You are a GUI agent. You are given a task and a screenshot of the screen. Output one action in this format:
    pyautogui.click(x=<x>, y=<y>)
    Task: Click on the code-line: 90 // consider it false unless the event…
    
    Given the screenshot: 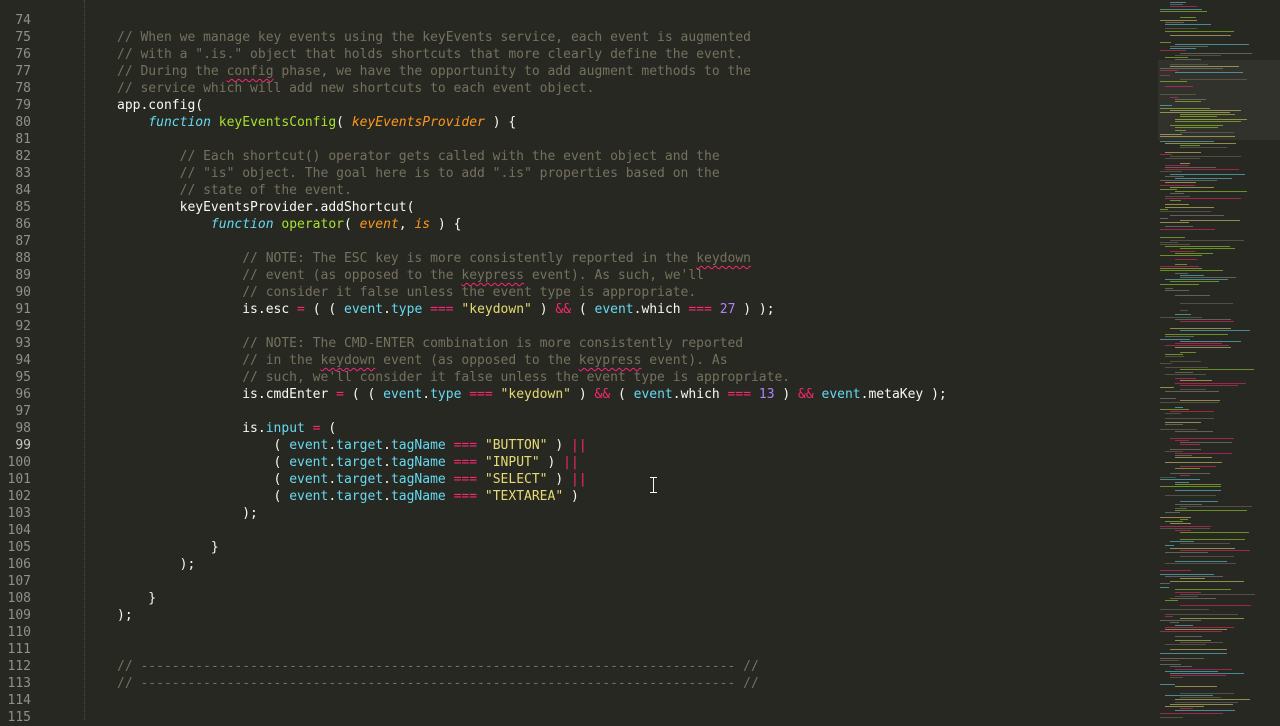 What is the action you would take?
    pyautogui.click(x=575, y=292)
    